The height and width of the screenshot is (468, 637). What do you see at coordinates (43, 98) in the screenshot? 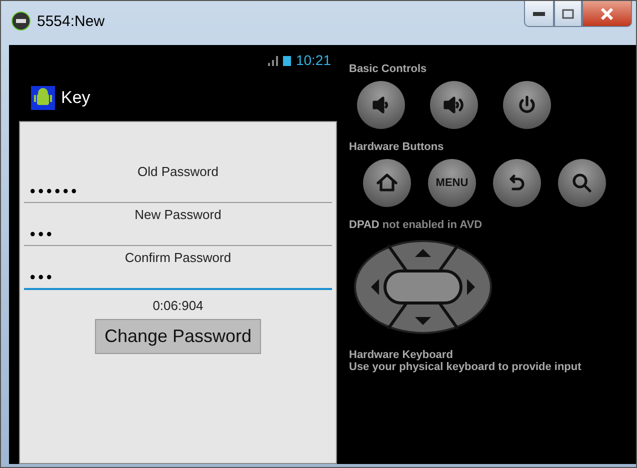
I see `android-app-icon` at bounding box center [43, 98].